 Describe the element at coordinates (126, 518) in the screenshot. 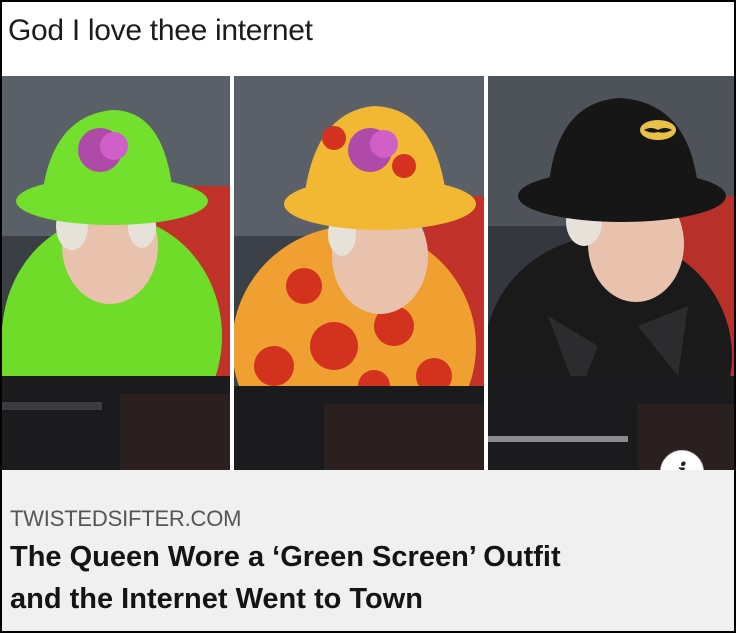

I see `link-source: TWISTEDSIFTER.COM` at that location.